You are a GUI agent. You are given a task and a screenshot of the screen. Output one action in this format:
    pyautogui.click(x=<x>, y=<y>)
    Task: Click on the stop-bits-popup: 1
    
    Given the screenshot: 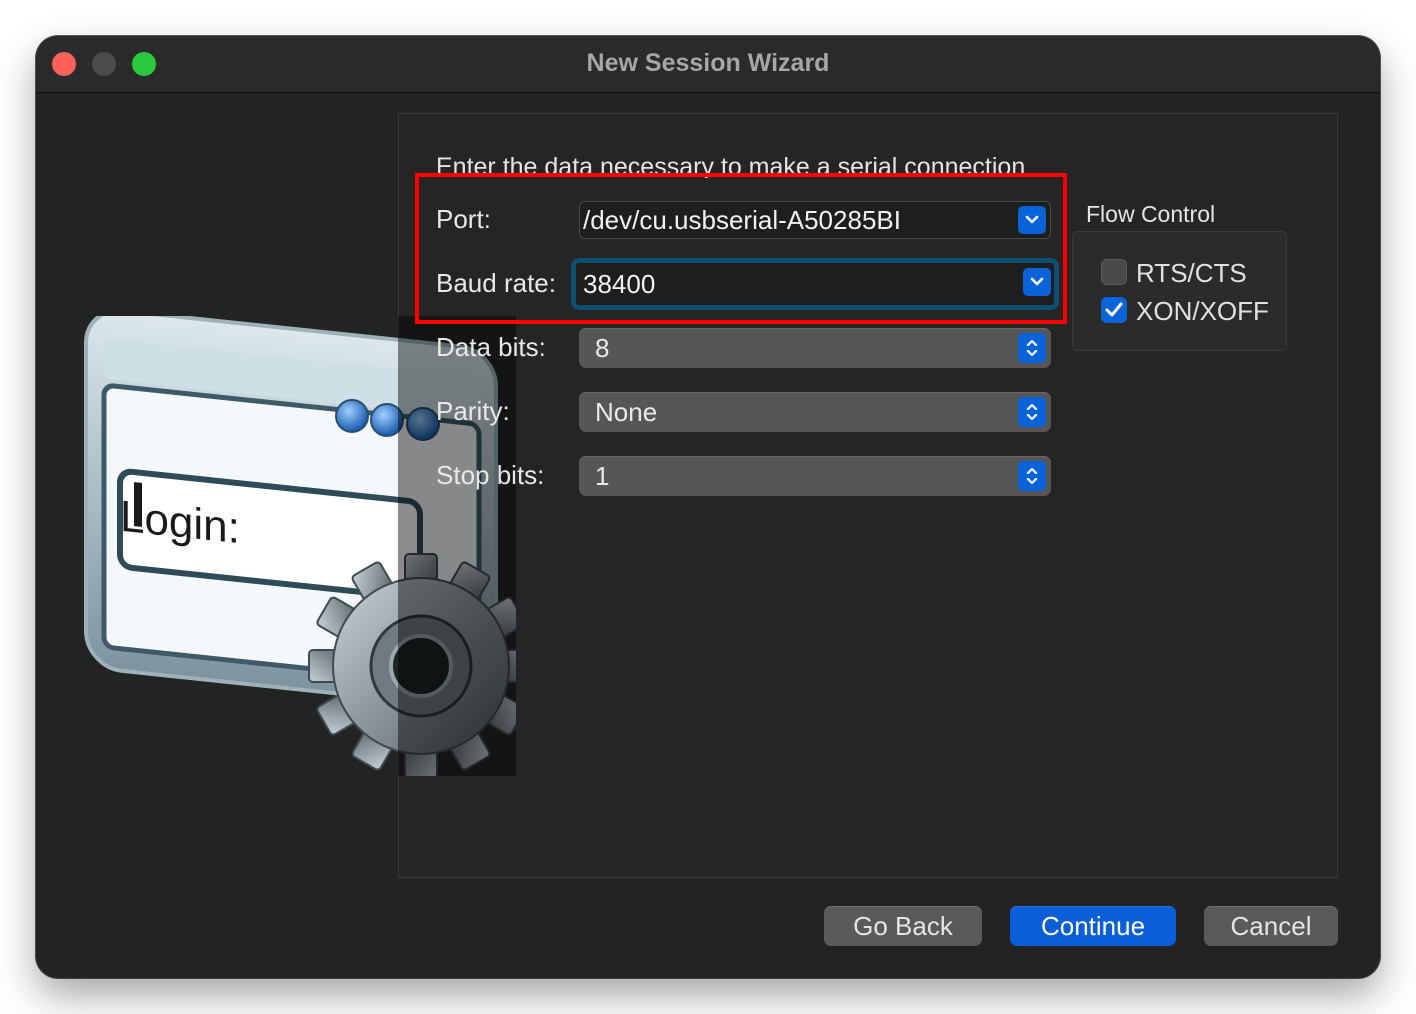 What is the action you would take?
    pyautogui.click(x=815, y=476)
    